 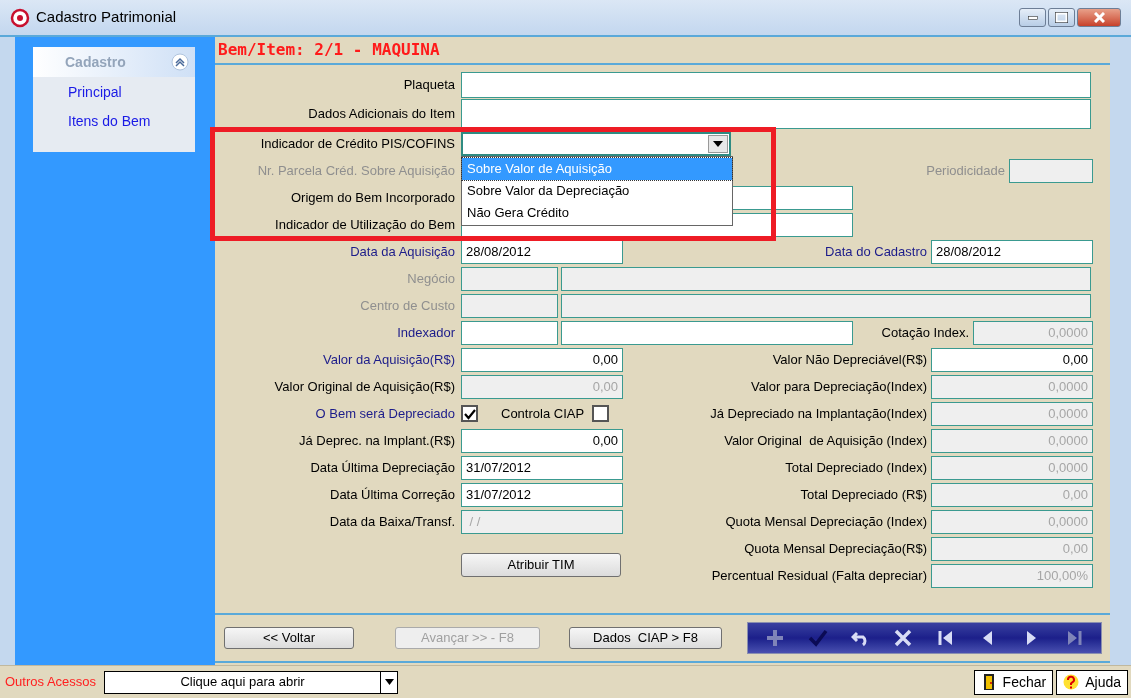 I want to click on section-title: Cadastro, so click(x=95, y=62).